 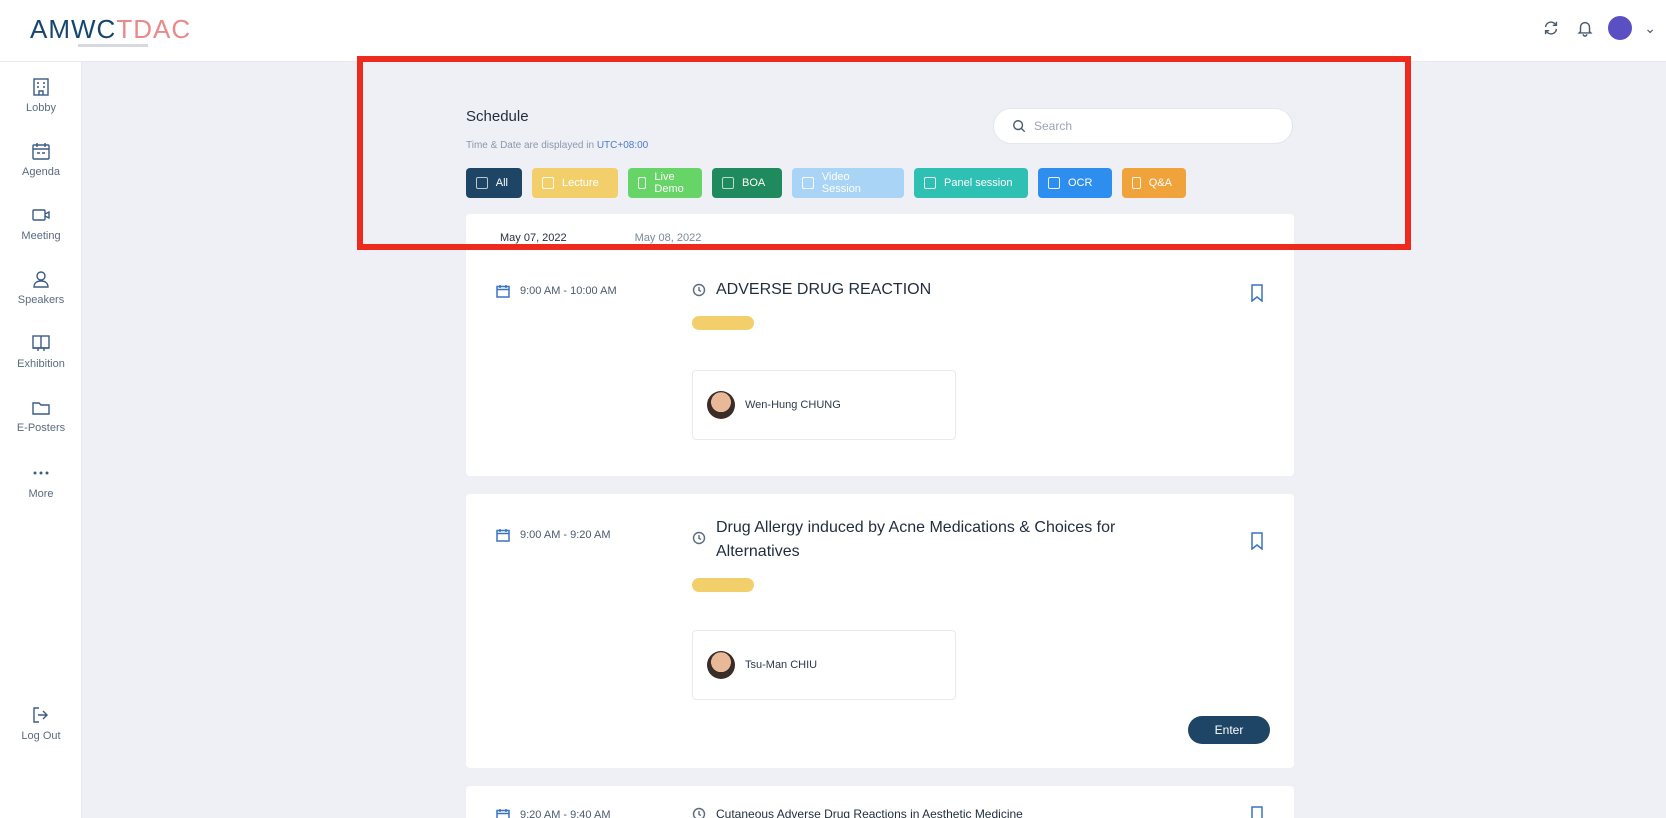 I want to click on page-title: Schedule, so click(x=497, y=116).